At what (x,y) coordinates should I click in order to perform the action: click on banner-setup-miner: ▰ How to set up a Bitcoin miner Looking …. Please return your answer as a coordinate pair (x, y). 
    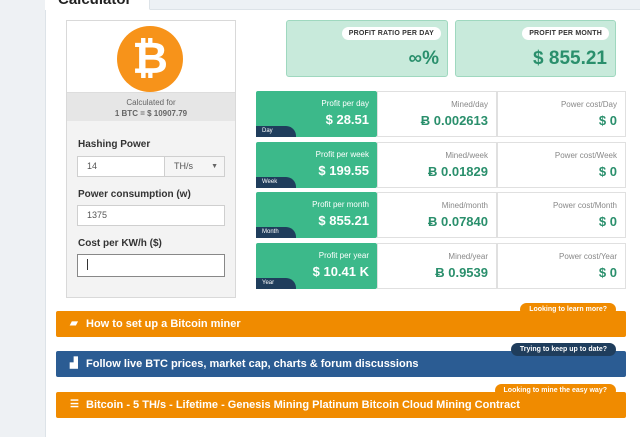
    Looking at the image, I should click on (341, 320).